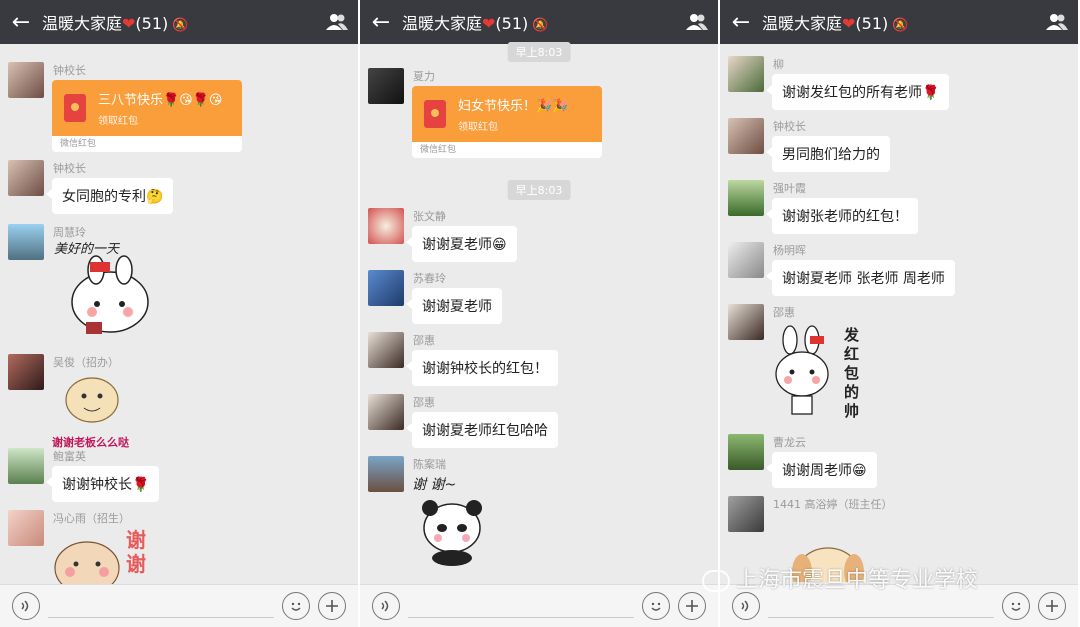 The width and height of the screenshot is (1080, 627). I want to click on message-bubble: 谢谢夏老师红包哈哈, so click(482, 430).